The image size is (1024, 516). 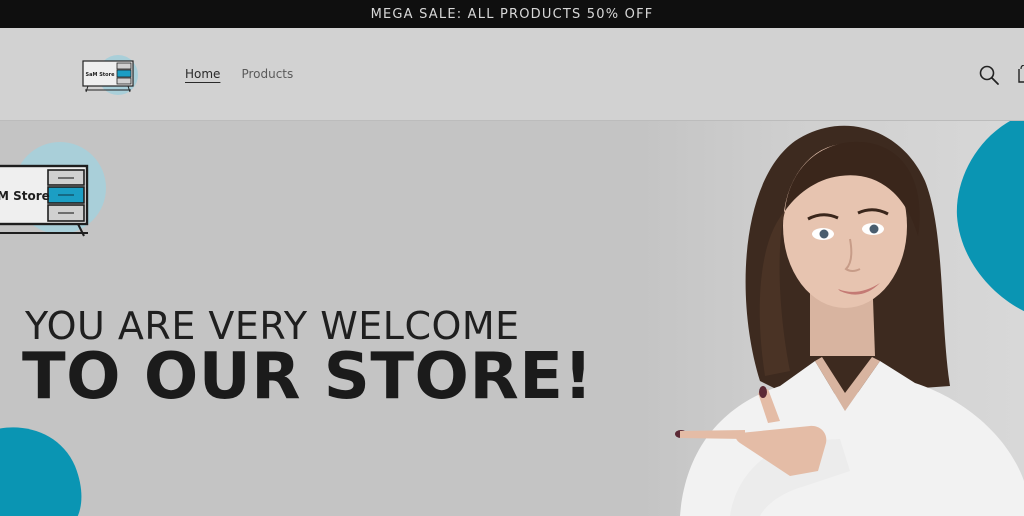 I want to click on store-logo: SaM Store, so click(x=111, y=75).